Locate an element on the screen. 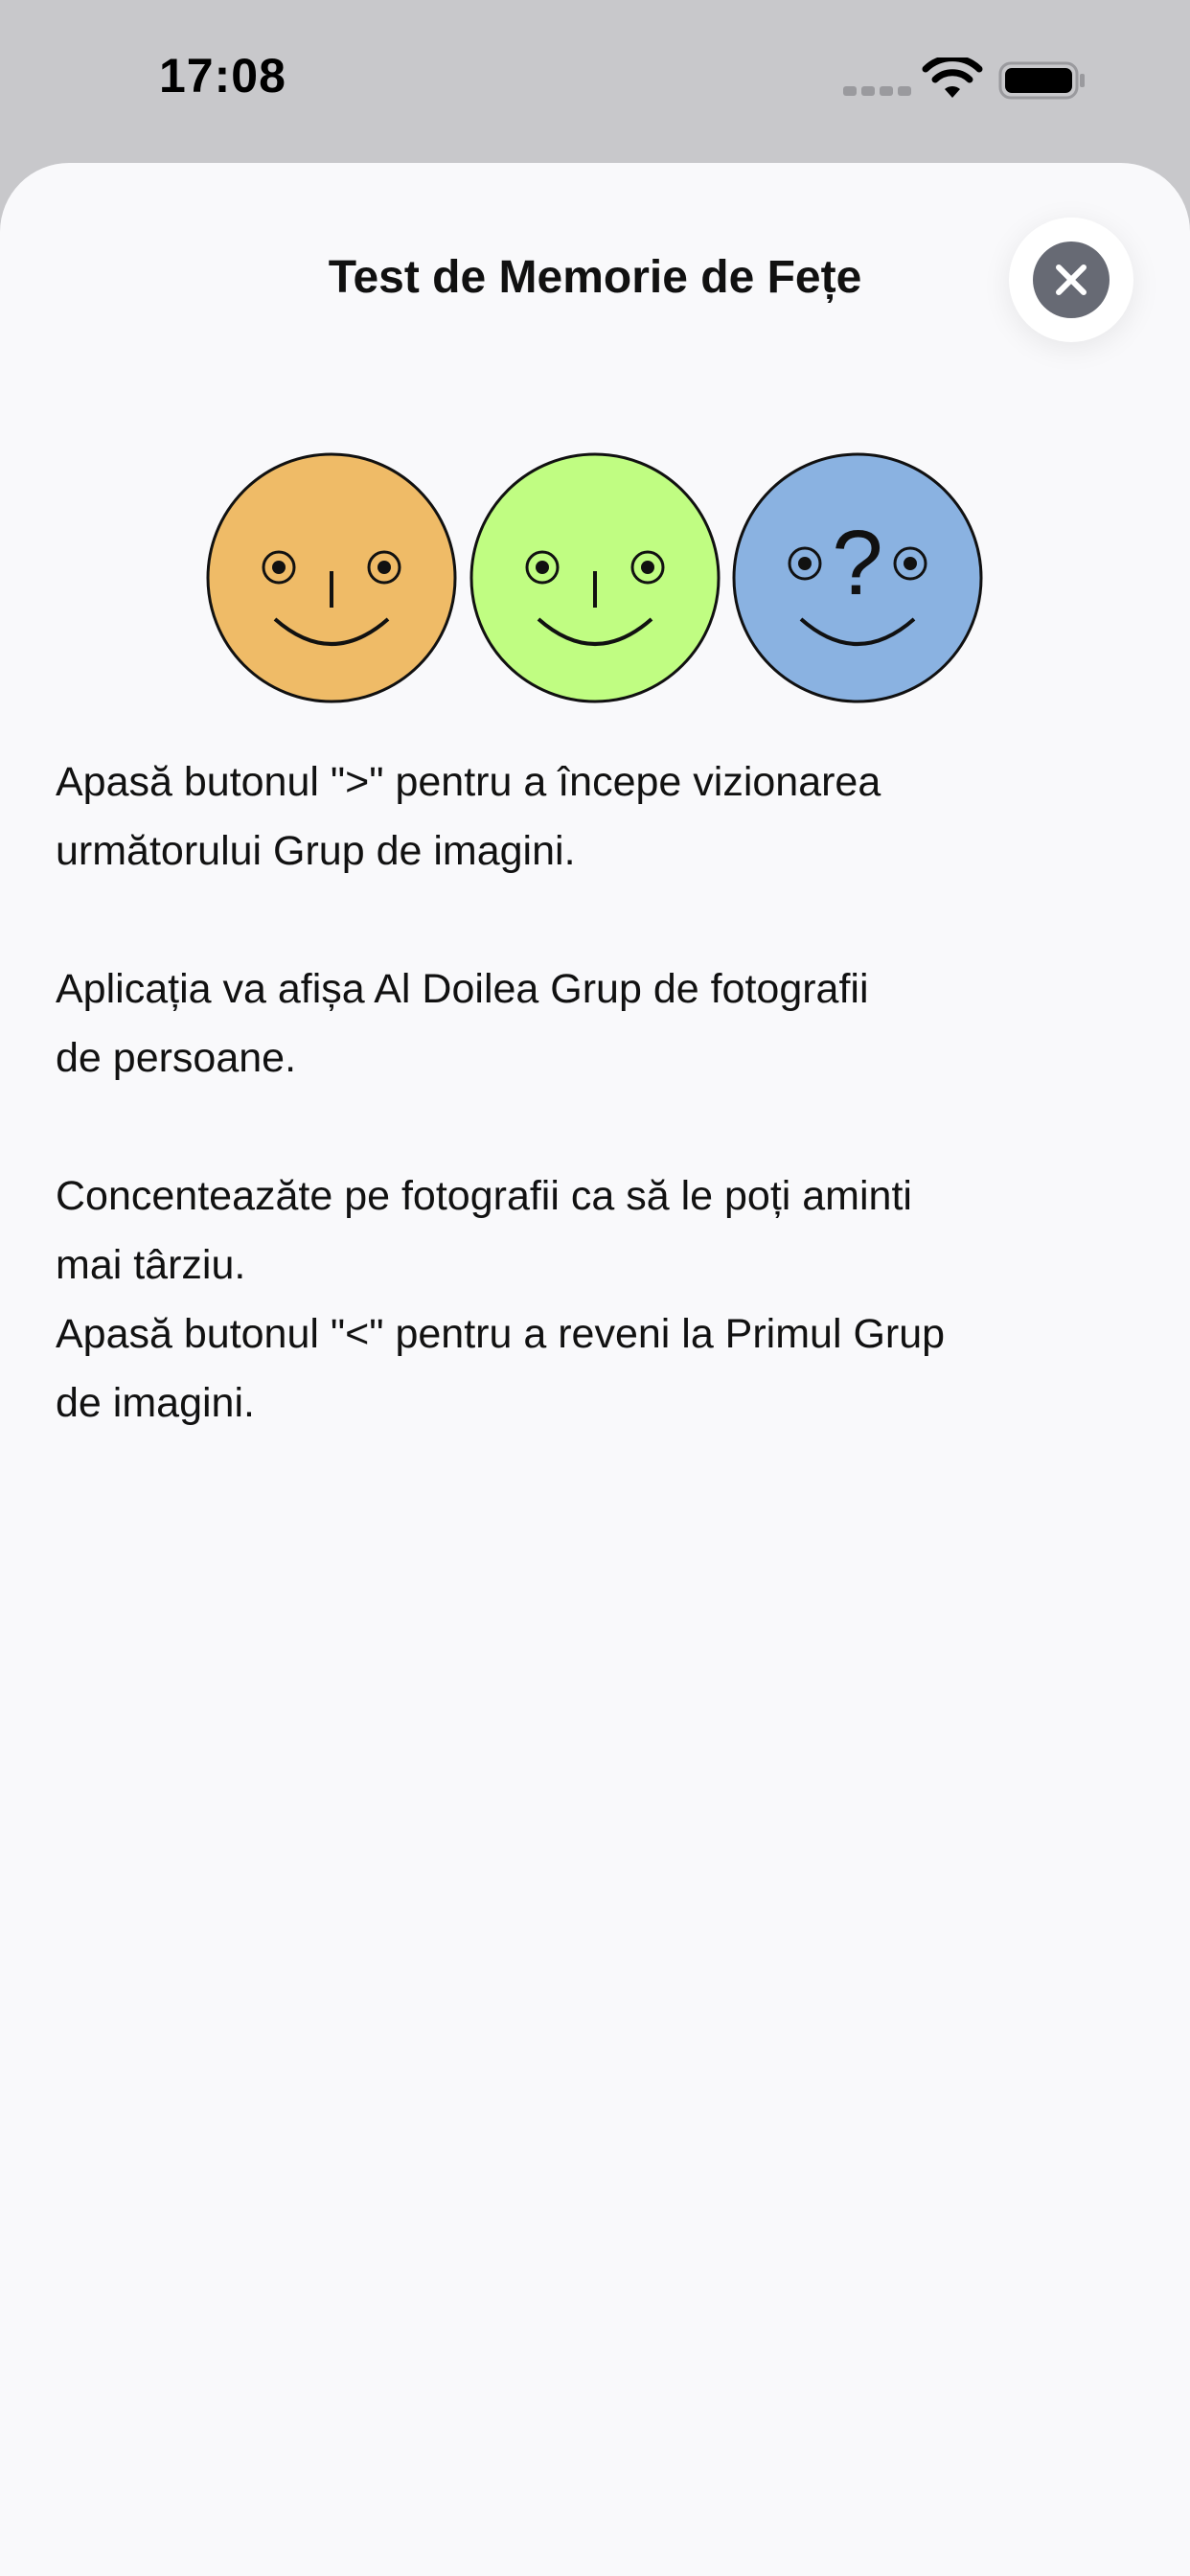  cellular-signal-icon is located at coordinates (877, 91).